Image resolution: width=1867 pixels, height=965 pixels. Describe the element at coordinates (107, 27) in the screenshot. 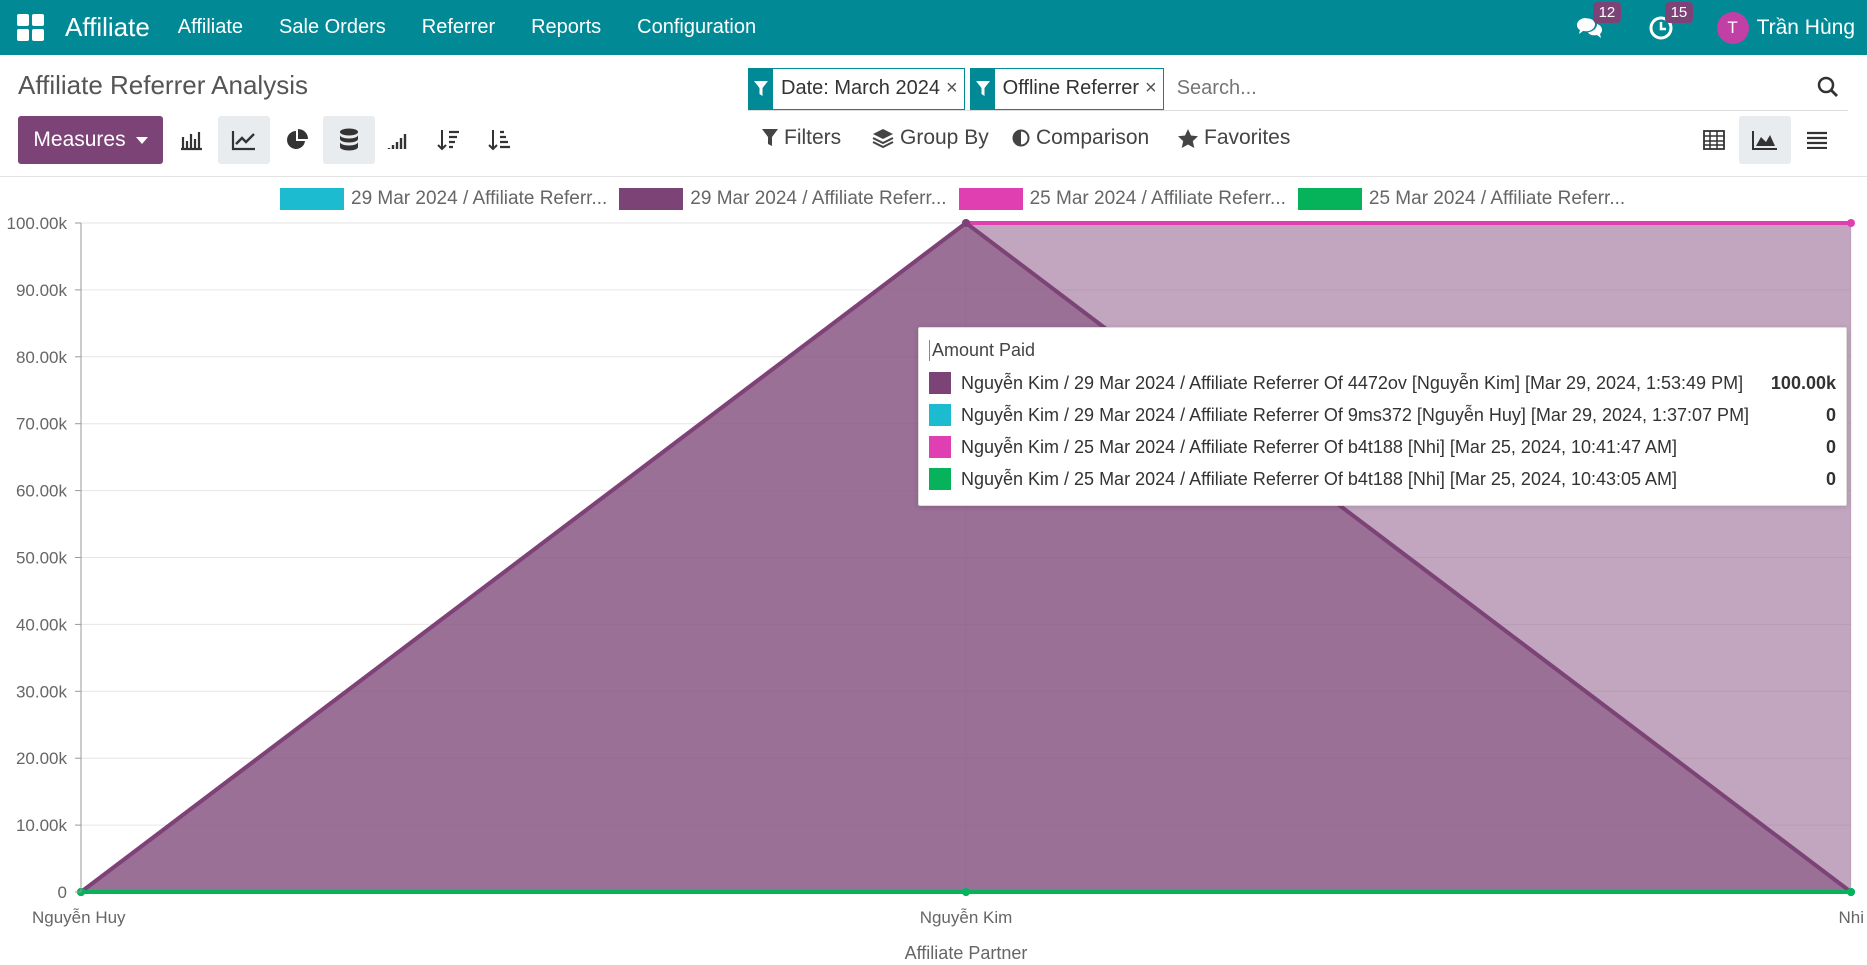

I see `app-brand: Affiliate` at that location.